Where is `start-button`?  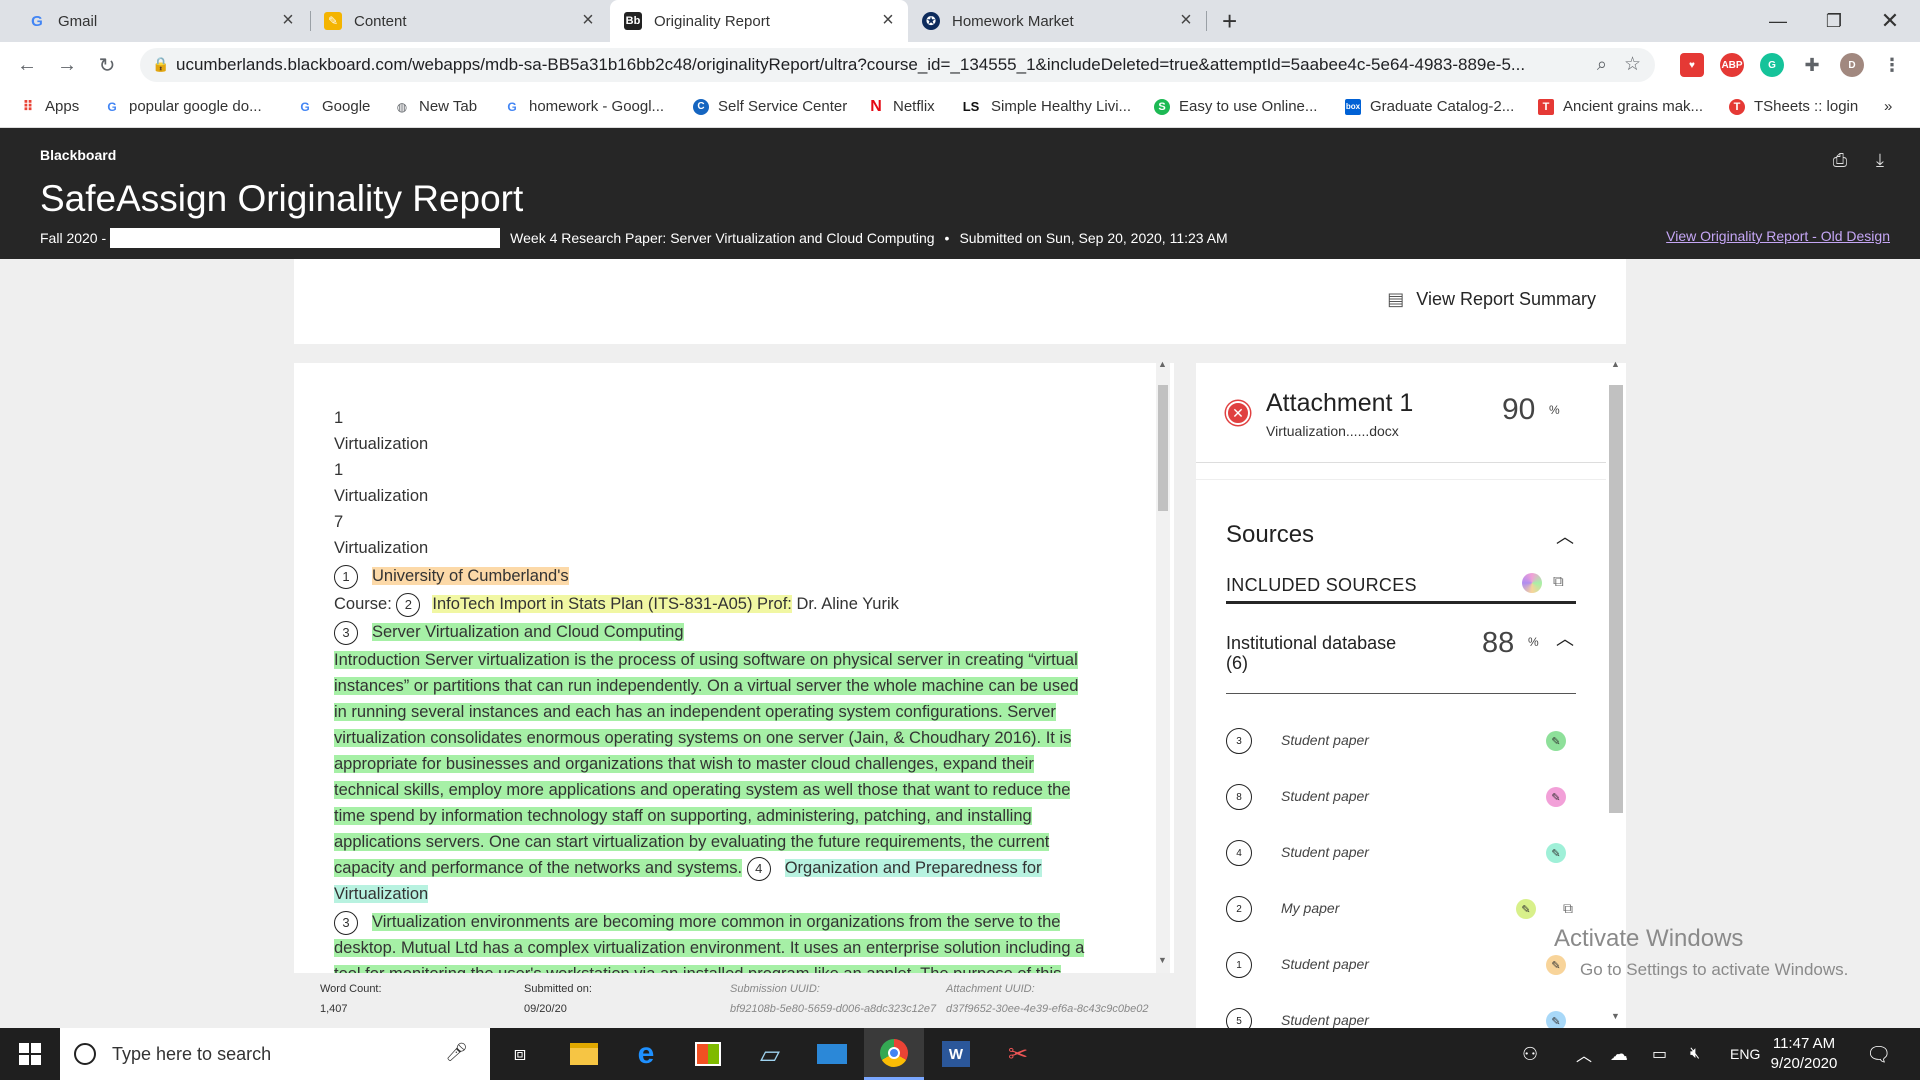 start-button is located at coordinates (30, 1054).